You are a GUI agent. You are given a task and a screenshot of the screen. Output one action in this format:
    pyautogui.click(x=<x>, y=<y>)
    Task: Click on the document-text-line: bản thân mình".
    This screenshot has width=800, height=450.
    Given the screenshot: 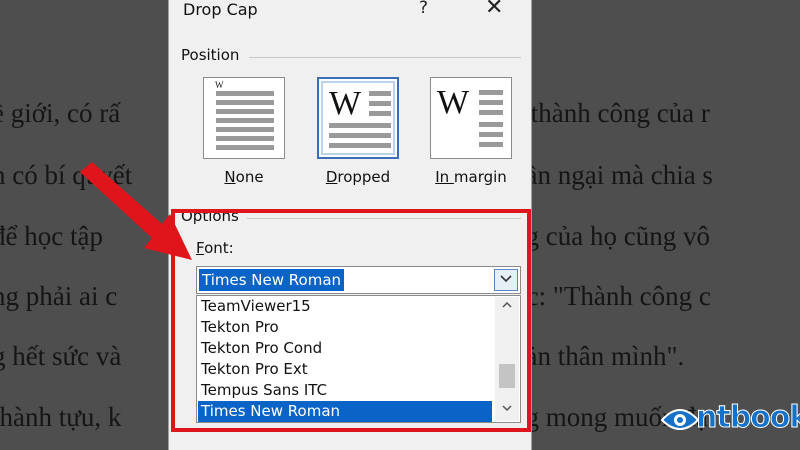 What is the action you would take?
    pyautogui.click(x=598, y=356)
    